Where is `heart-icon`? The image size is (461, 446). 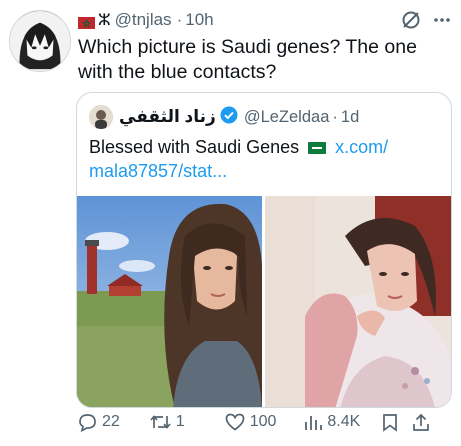
heart-icon is located at coordinates (235, 422).